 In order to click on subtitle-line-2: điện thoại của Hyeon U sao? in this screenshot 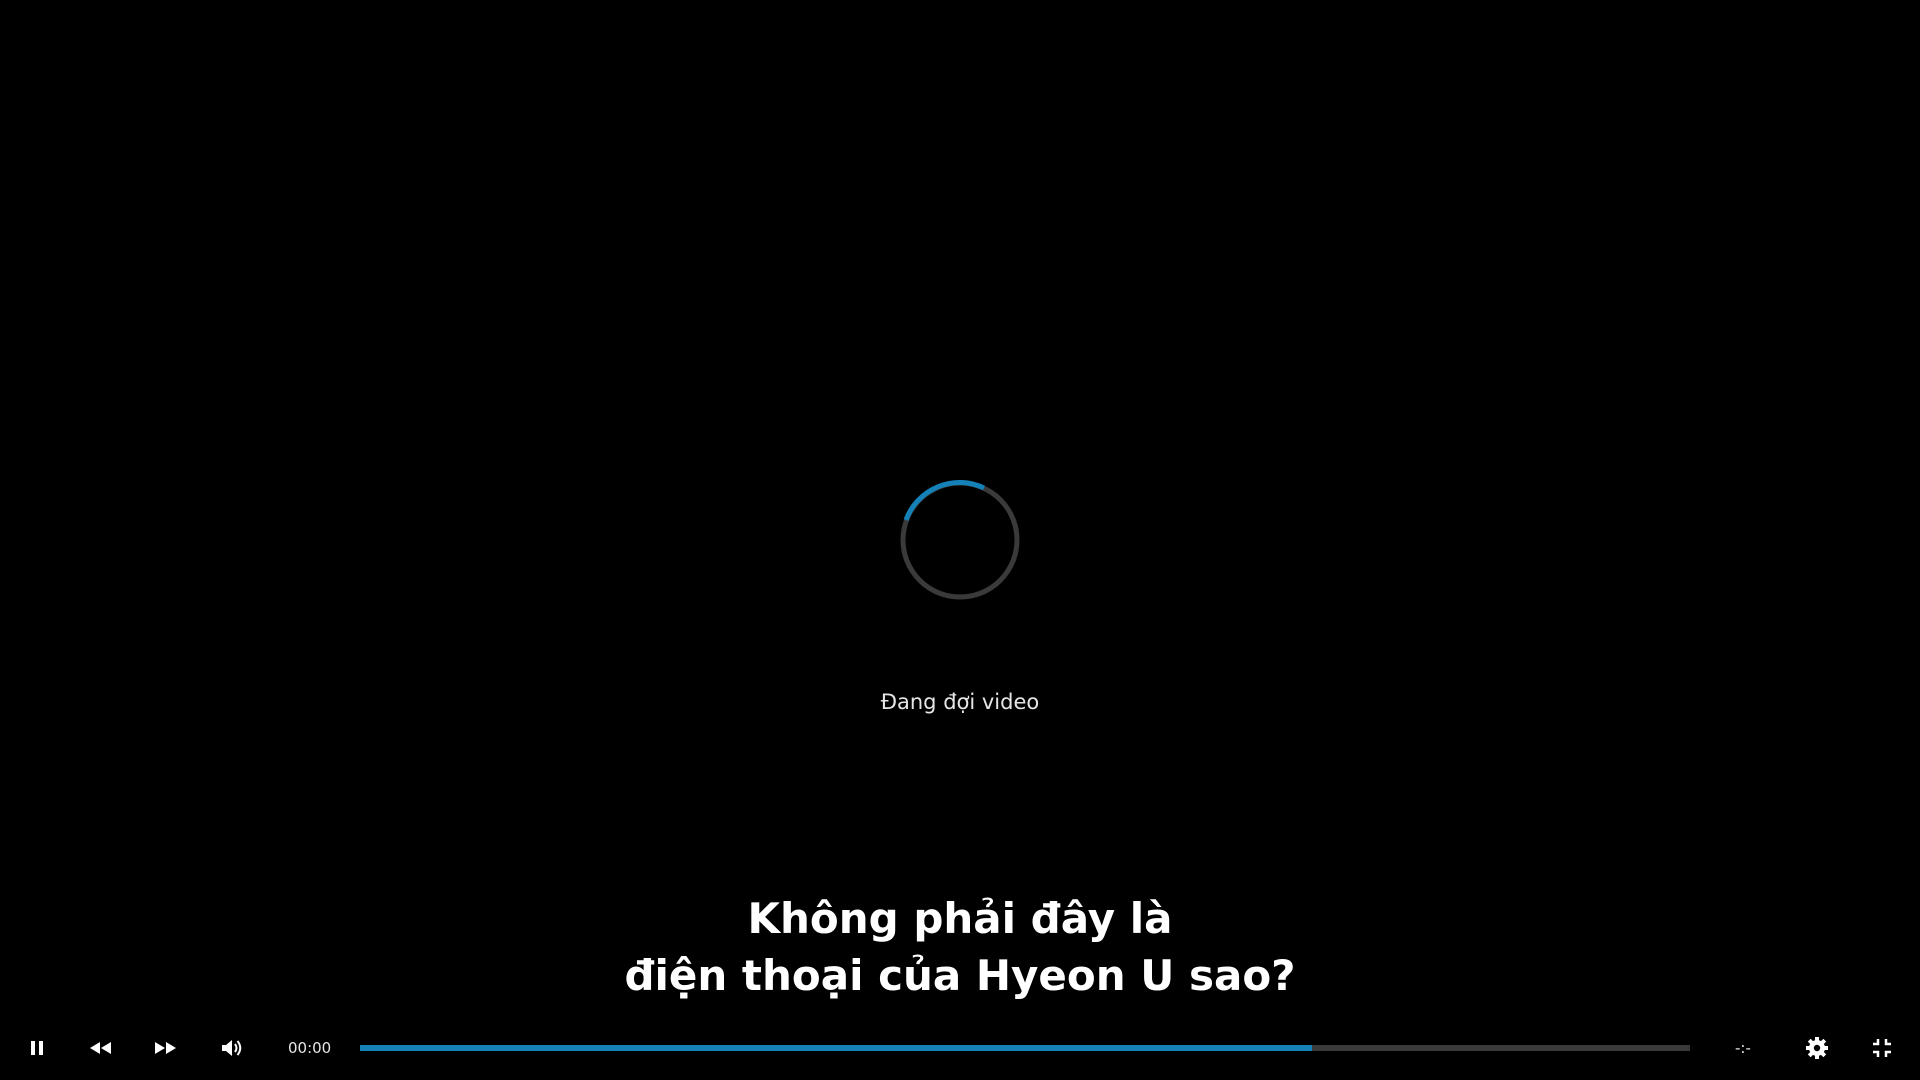, I will do `click(960, 975)`.